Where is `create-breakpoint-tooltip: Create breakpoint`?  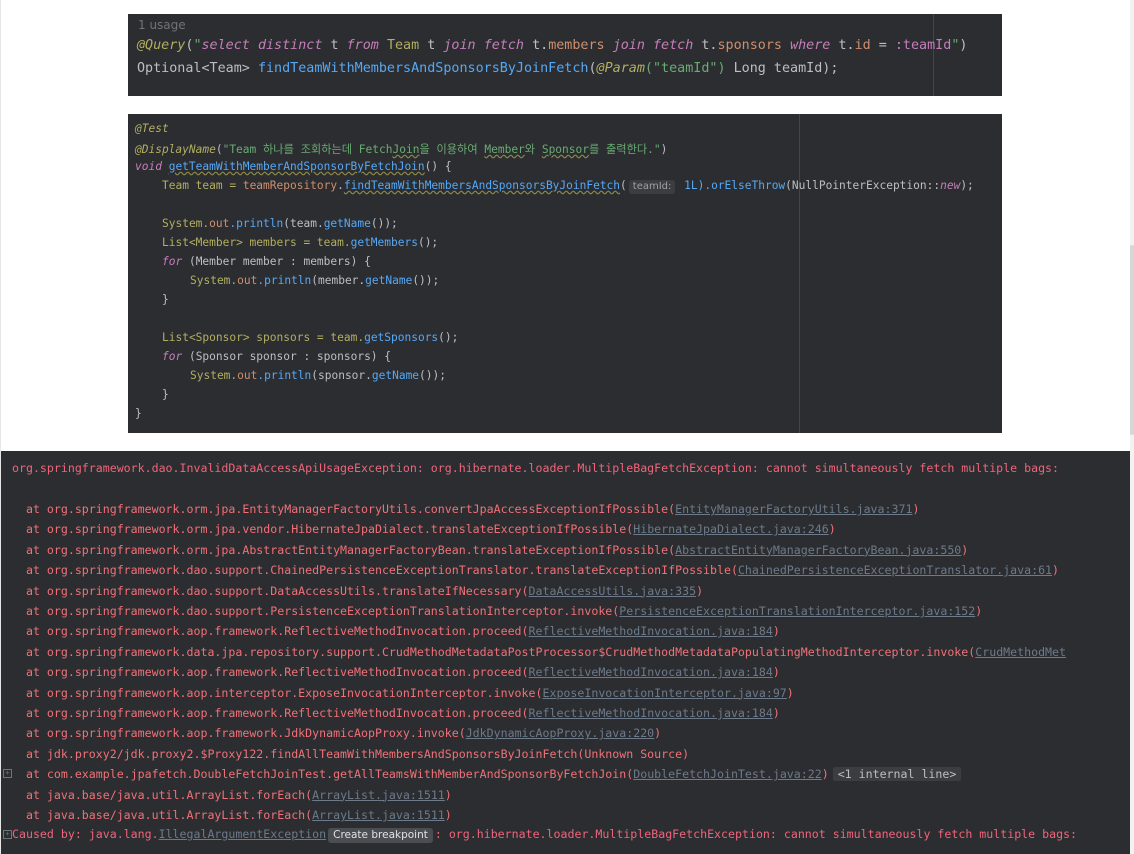 create-breakpoint-tooltip: Create breakpoint is located at coordinates (380, 835).